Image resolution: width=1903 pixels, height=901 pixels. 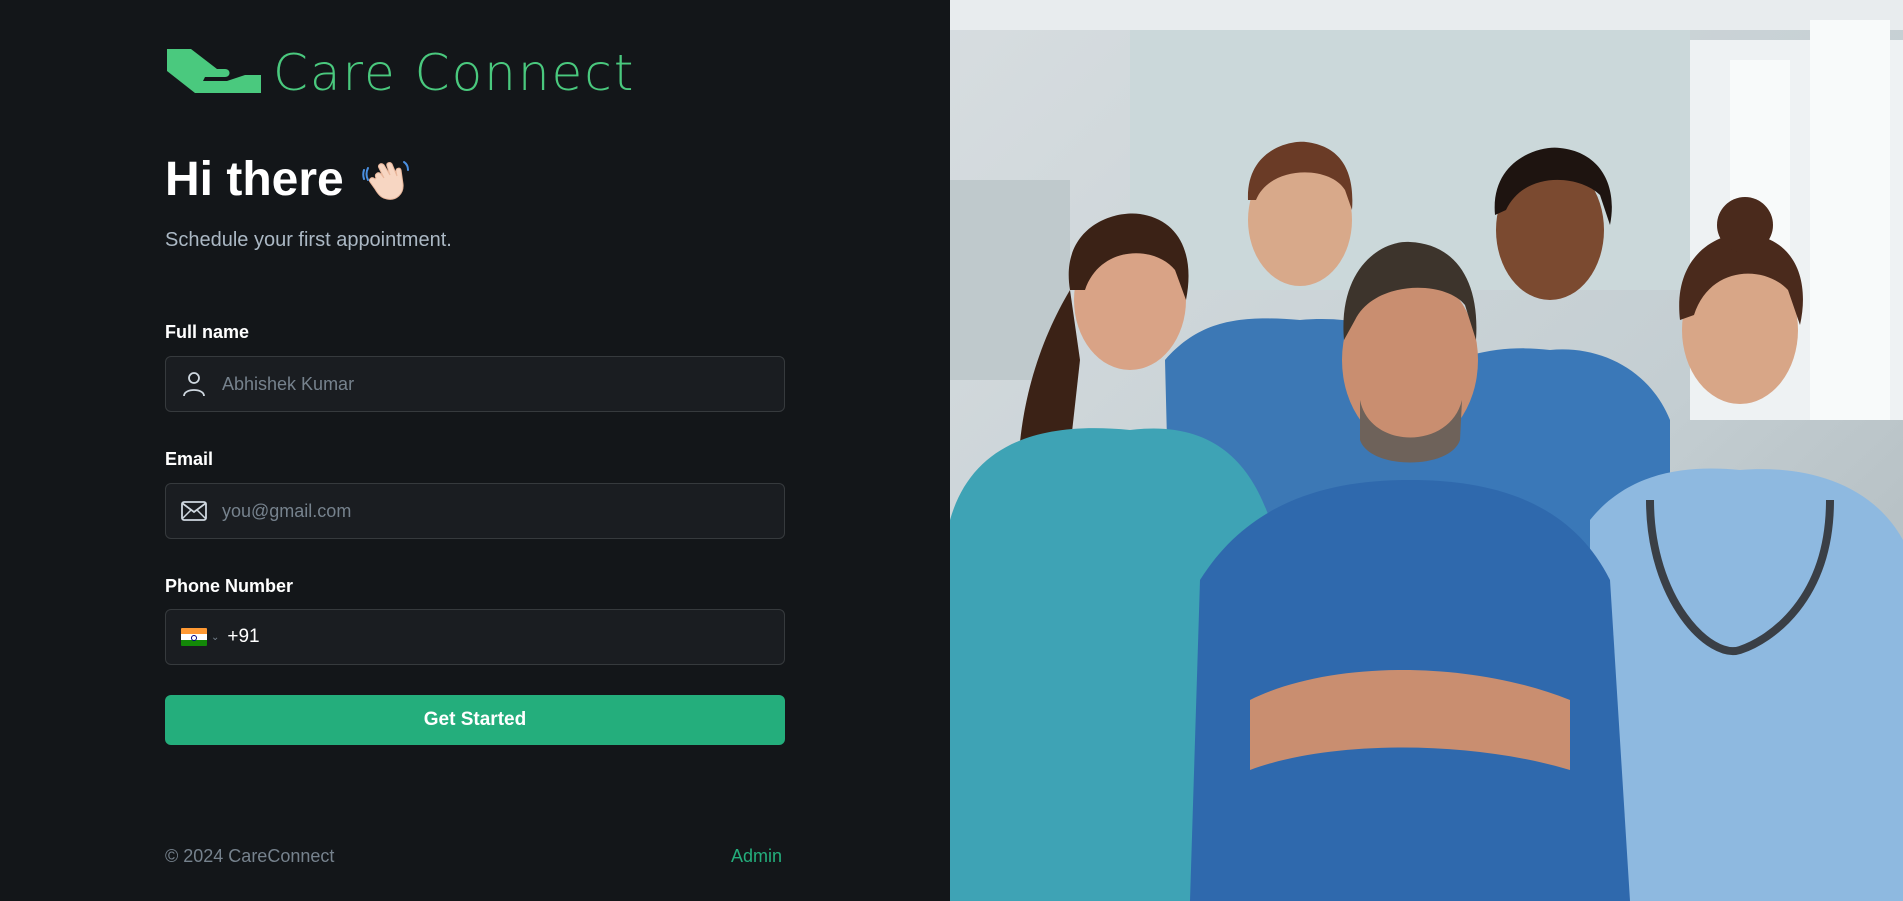 I want to click on country-selector: ⌄, so click(x=192, y=637).